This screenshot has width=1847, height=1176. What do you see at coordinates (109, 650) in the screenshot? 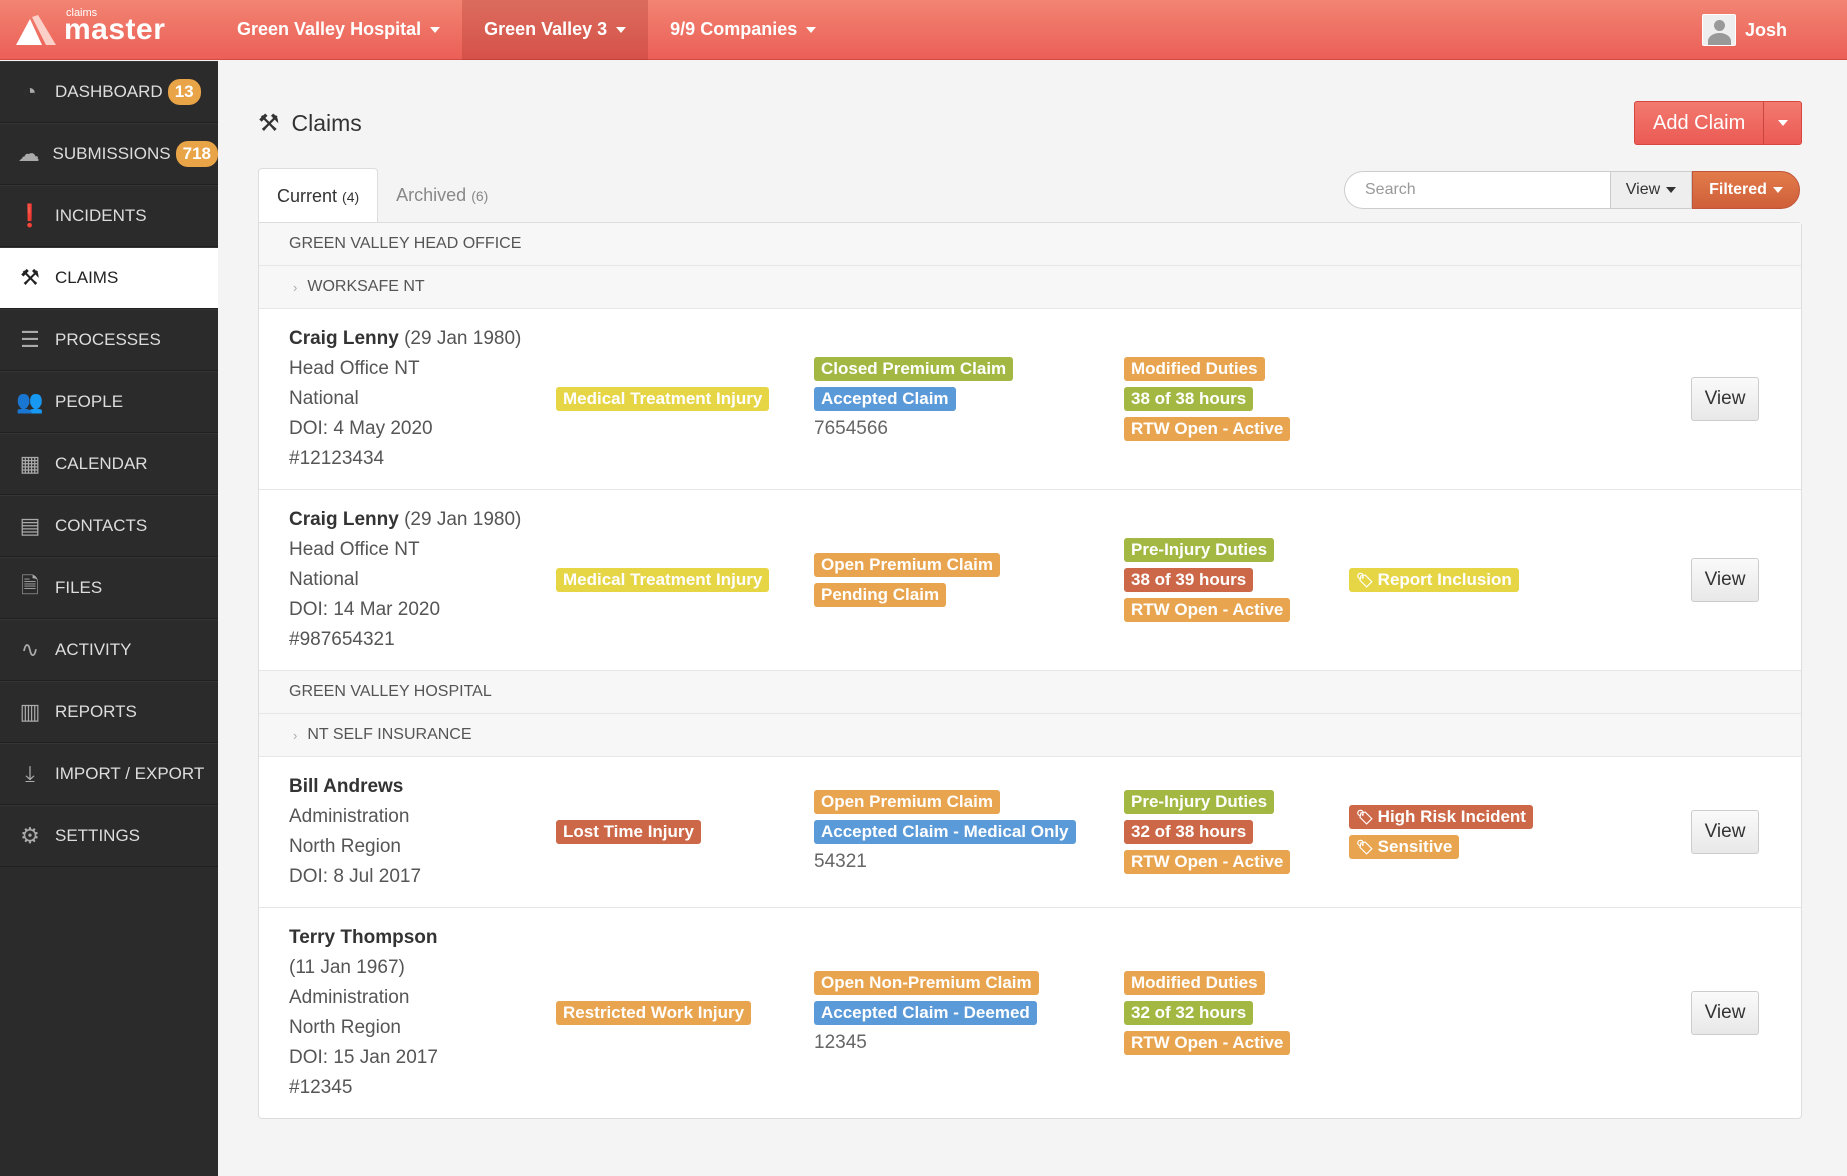
I see `sidebar-item-activity: ∿ ACTIVITY` at bounding box center [109, 650].